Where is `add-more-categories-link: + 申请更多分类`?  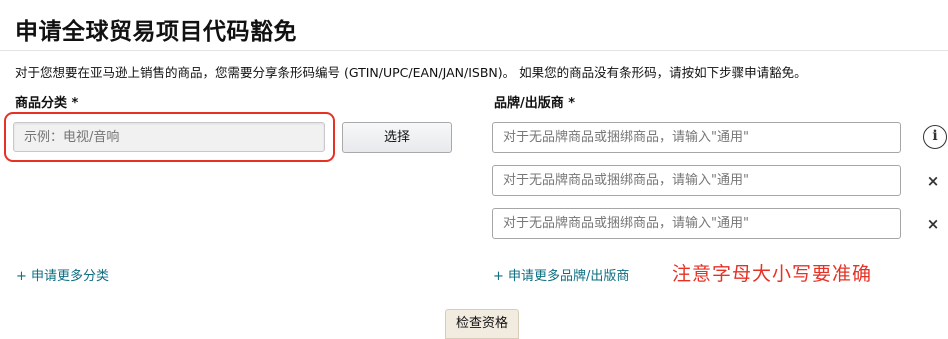
add-more-categories-link: + 申请更多分类 is located at coordinates (62, 274).